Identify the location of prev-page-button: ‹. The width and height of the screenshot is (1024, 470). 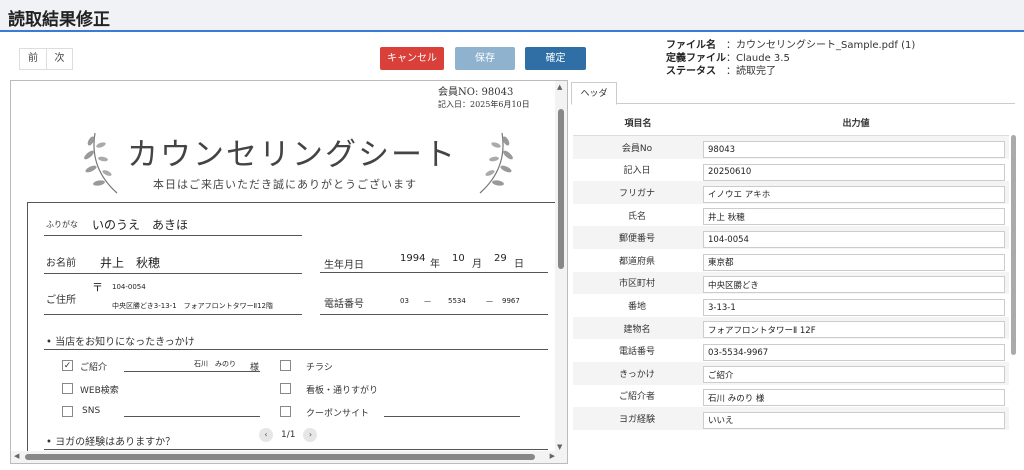
(266, 435).